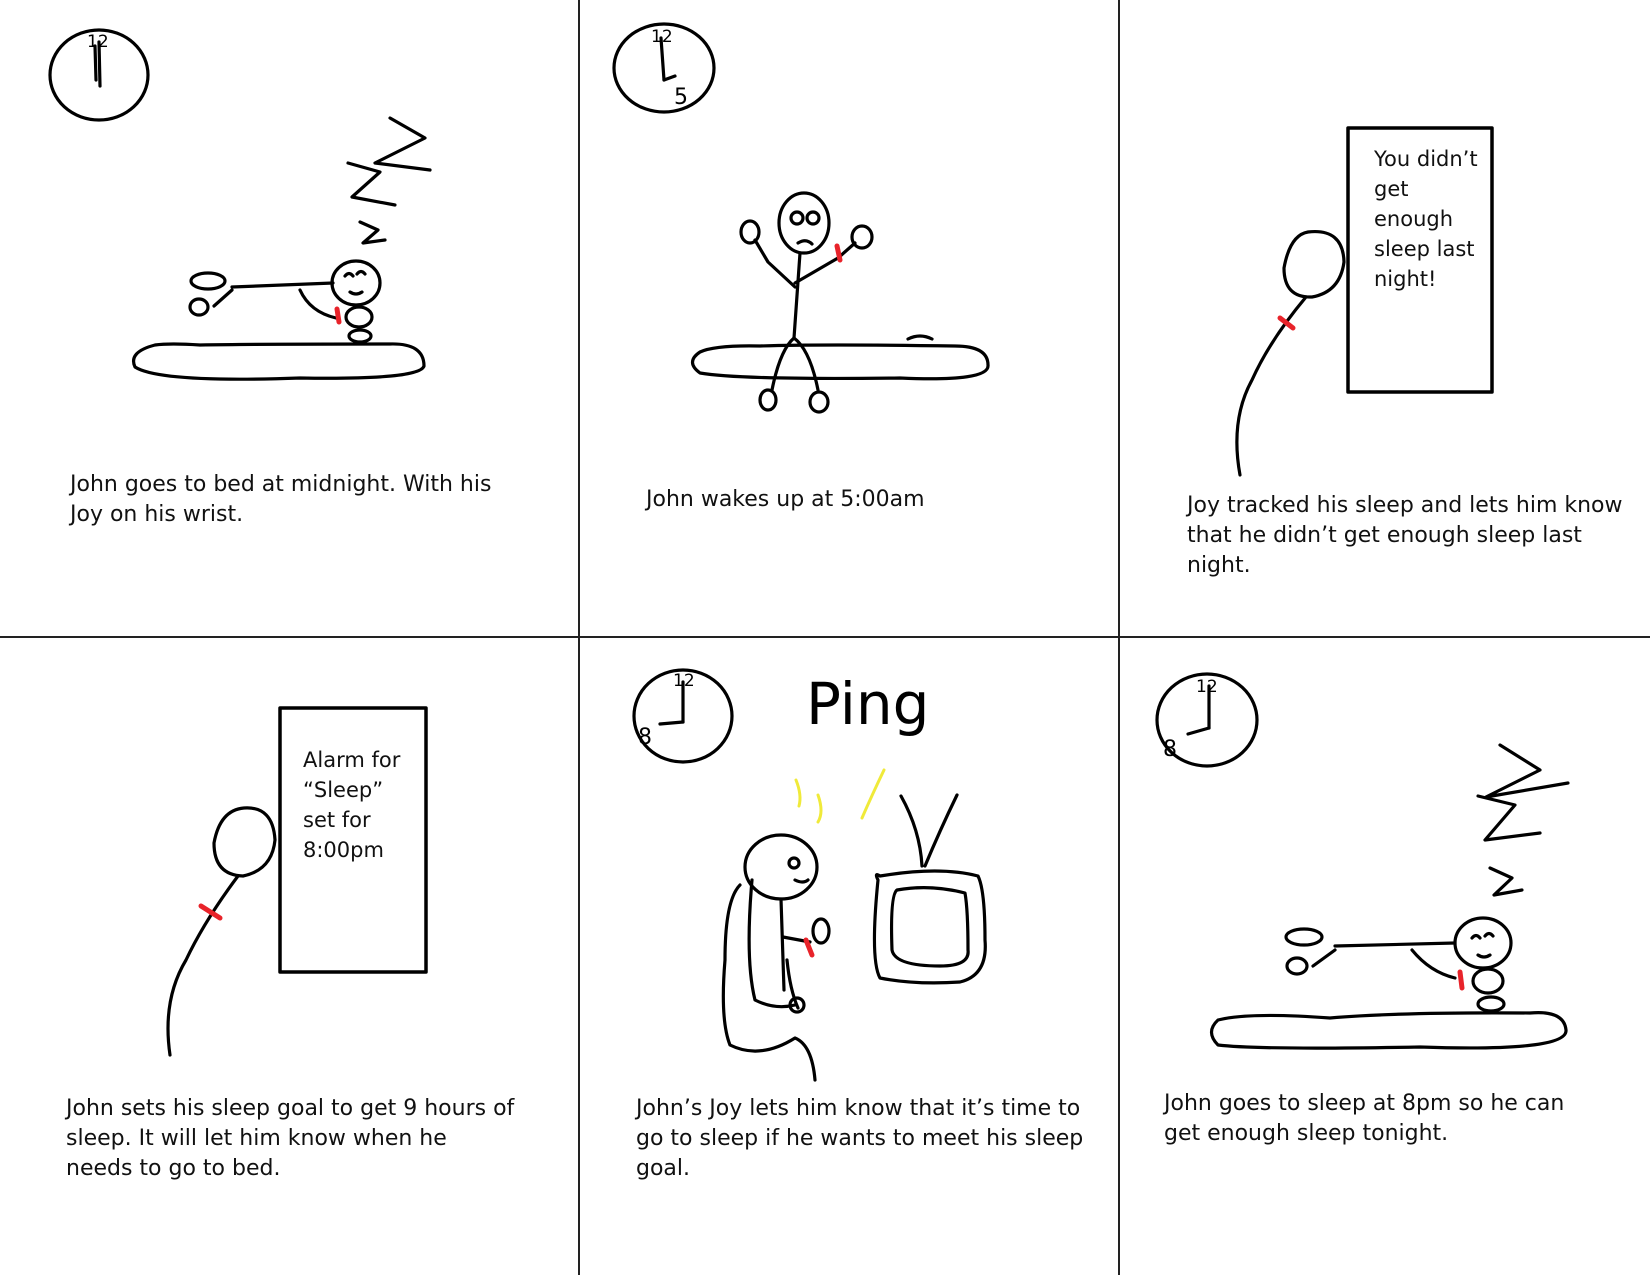 The height and width of the screenshot is (1275, 1650). I want to click on clock-5am-icon: 12 5, so click(664, 68).